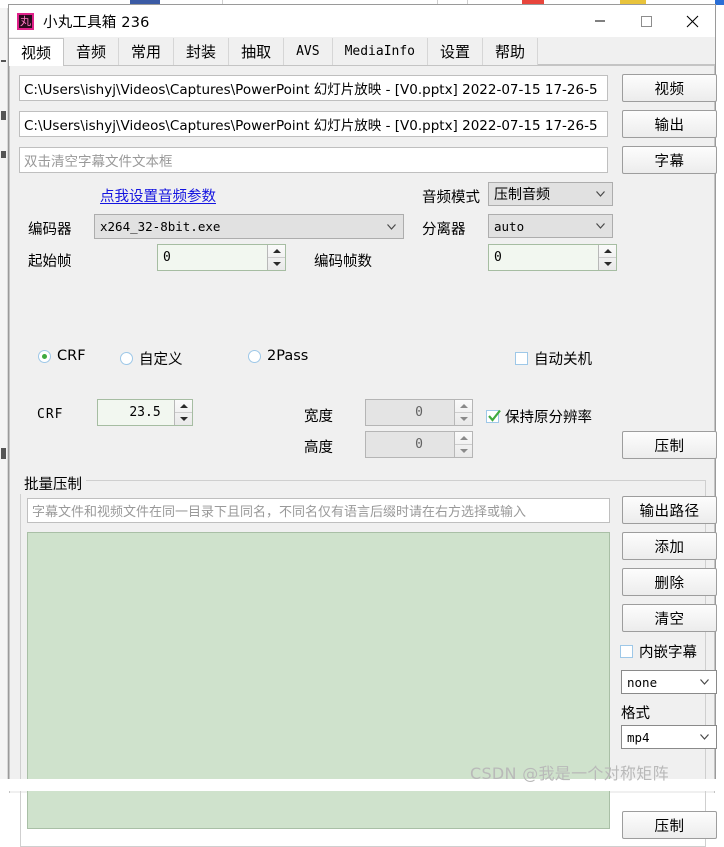  I want to click on width-input: 0, so click(419, 412).